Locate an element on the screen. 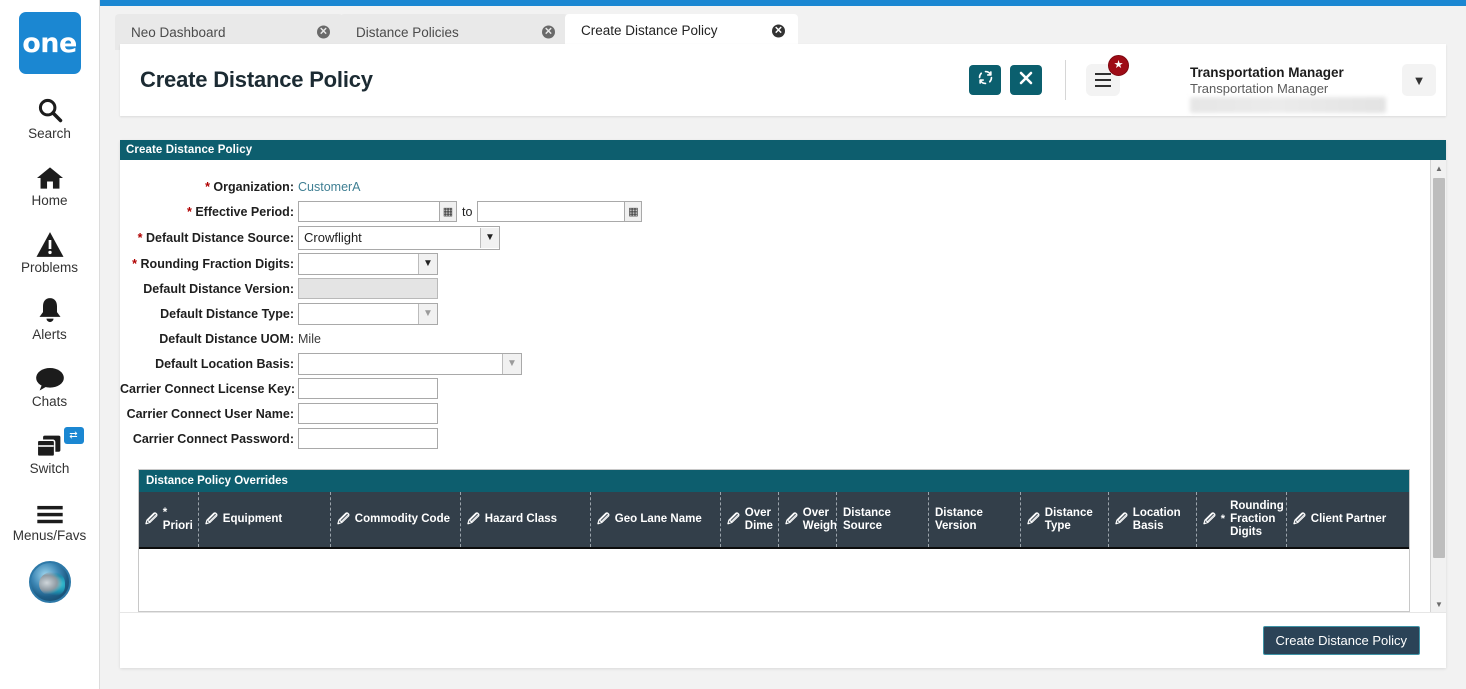  app-logo-text: one is located at coordinates (49, 43).